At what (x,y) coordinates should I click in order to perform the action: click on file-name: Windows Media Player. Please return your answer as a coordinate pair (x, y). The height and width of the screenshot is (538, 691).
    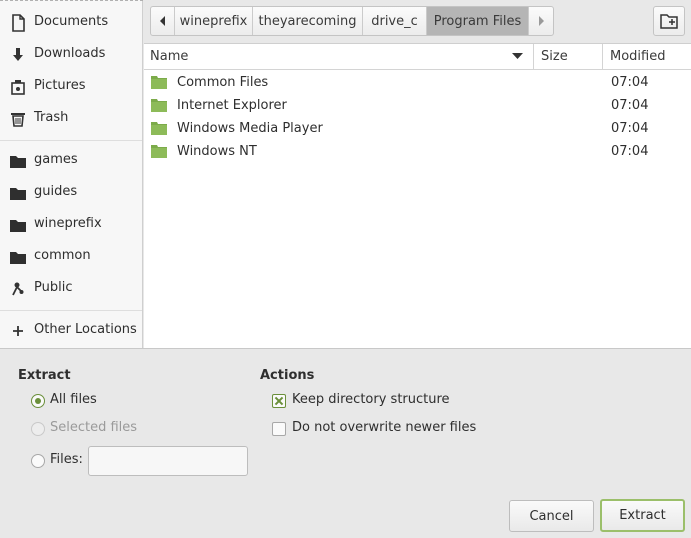
    Looking at the image, I should click on (250, 128).